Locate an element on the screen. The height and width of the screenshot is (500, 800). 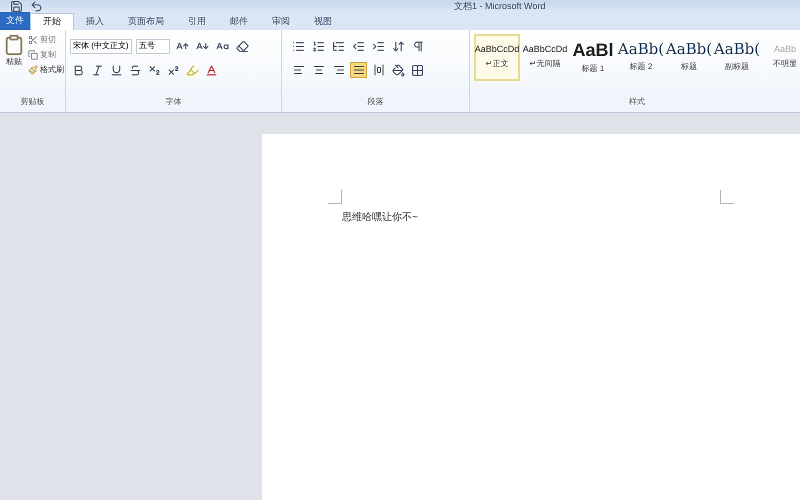
save-icon is located at coordinates (16, 7).